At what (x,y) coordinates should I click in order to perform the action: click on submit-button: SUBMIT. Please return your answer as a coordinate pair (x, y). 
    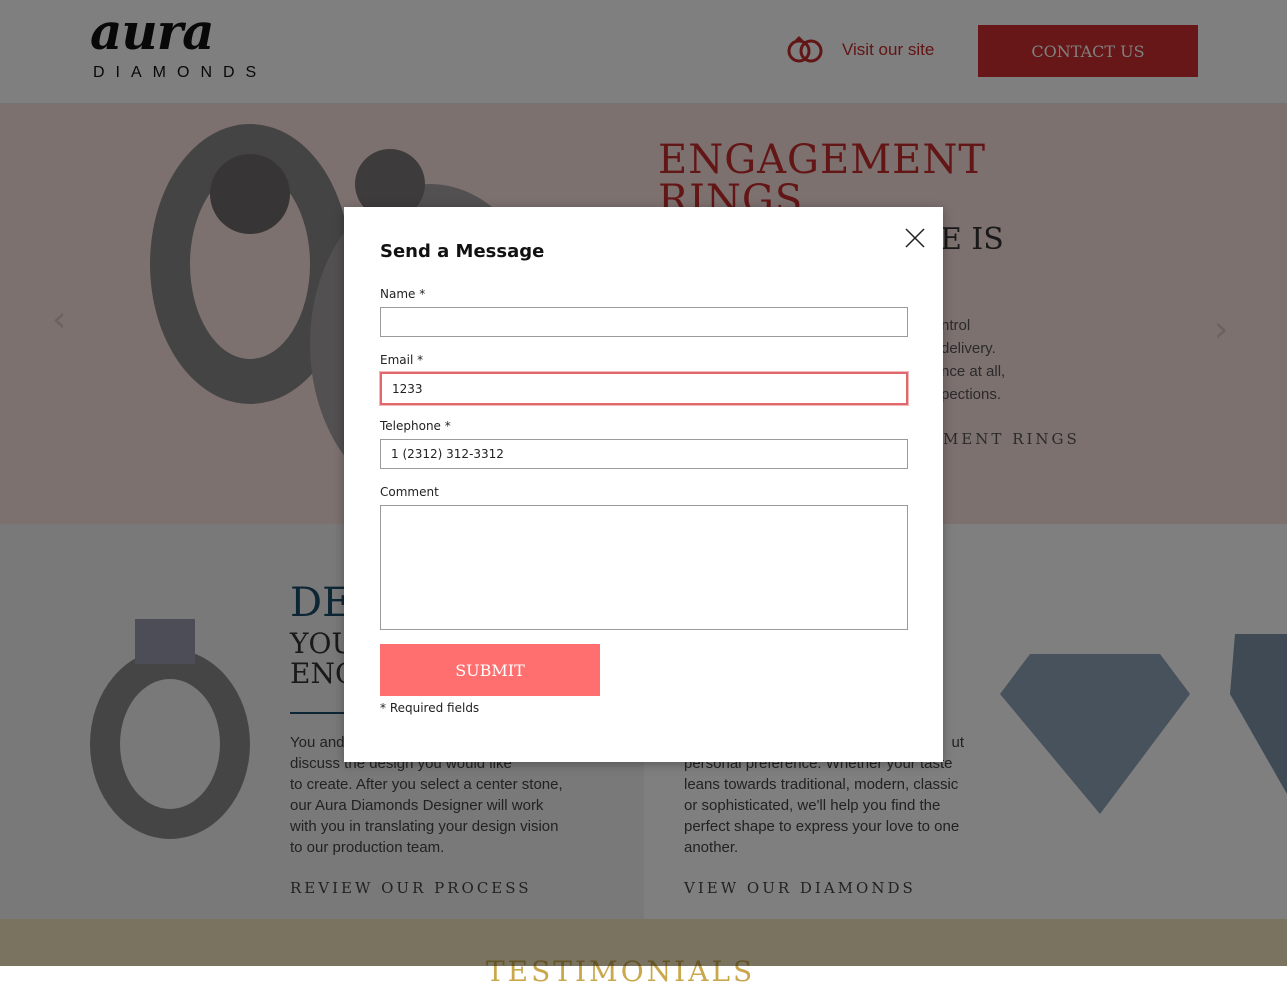
    Looking at the image, I should click on (490, 670).